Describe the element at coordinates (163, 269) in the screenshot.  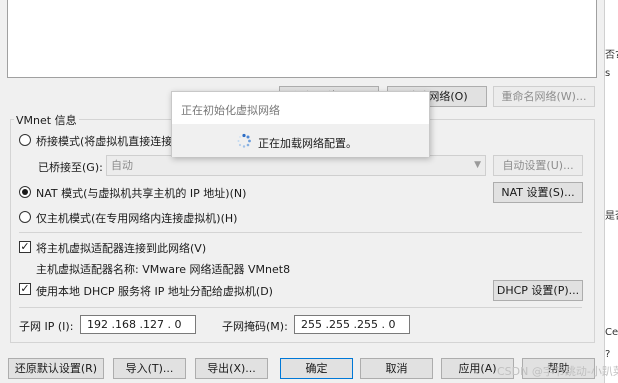
I see `adapter-name-text: 主机虚拟适配器名称: VMware 网络适配器 VMnet8` at that location.